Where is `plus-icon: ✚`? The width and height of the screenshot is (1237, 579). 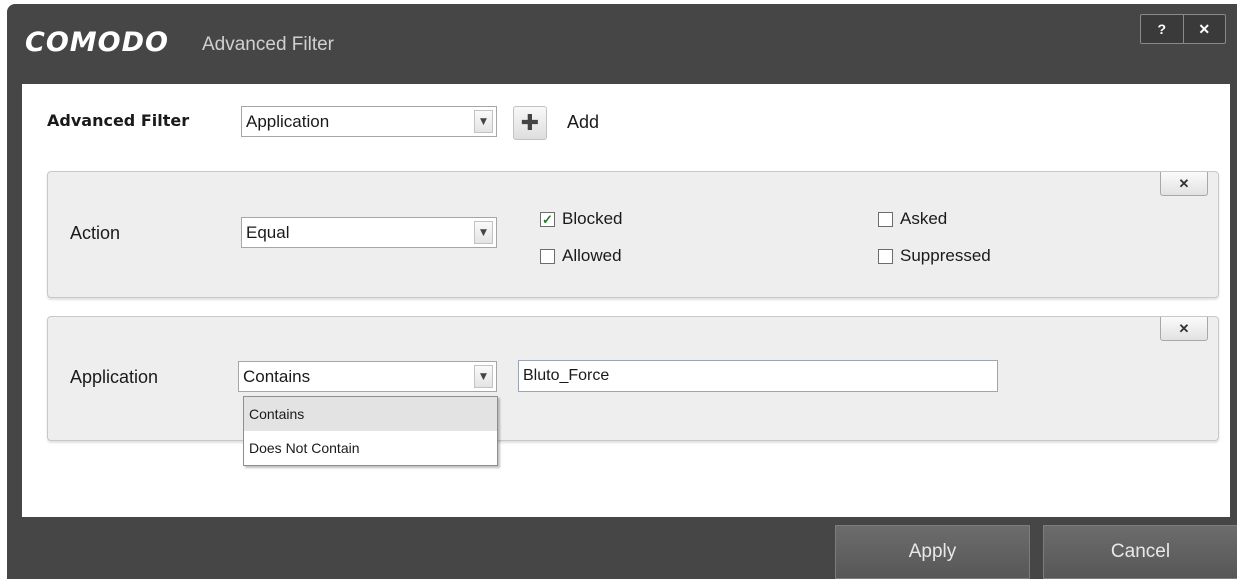 plus-icon: ✚ is located at coordinates (530, 123).